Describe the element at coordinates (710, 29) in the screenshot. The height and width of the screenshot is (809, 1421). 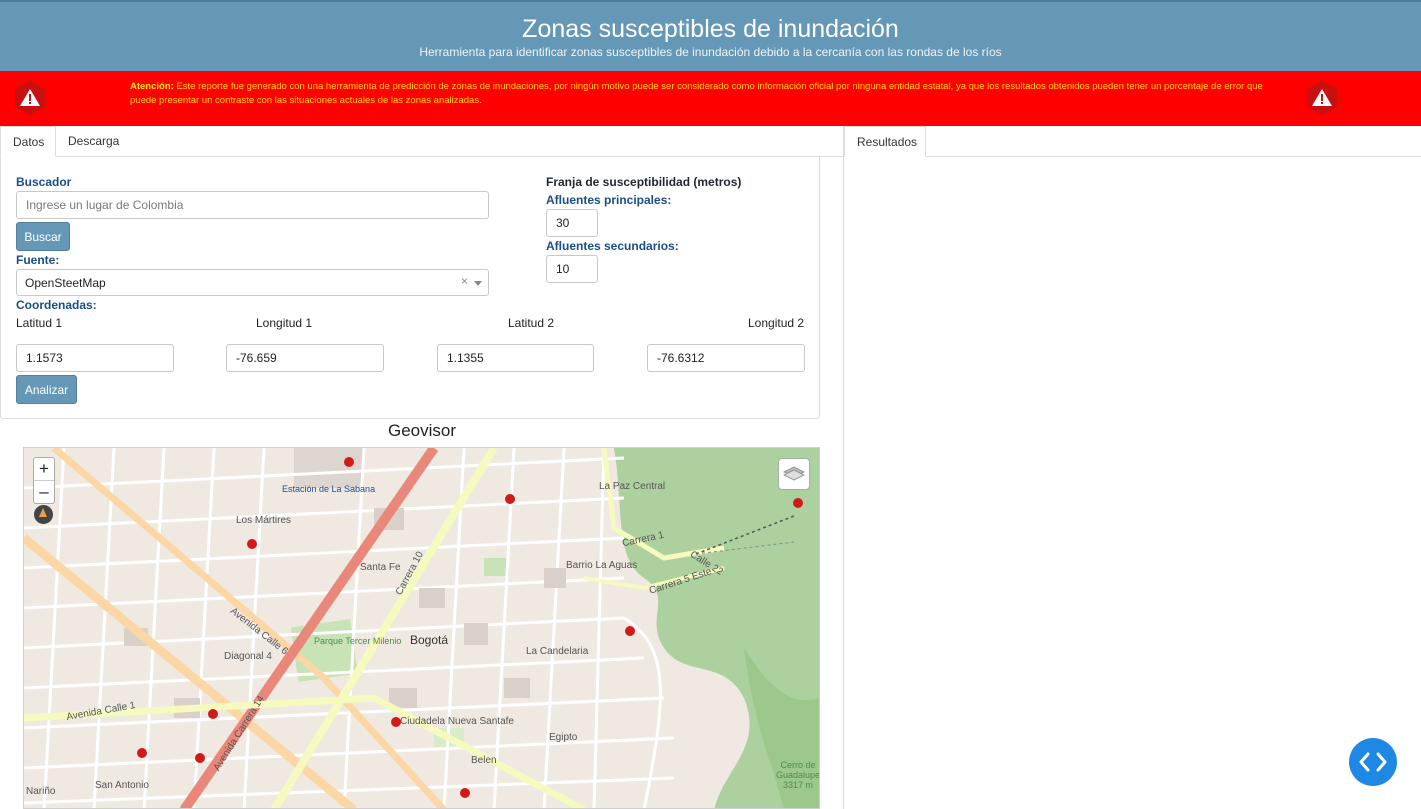
I see `page-title: Zonas susceptibles de inundación` at that location.